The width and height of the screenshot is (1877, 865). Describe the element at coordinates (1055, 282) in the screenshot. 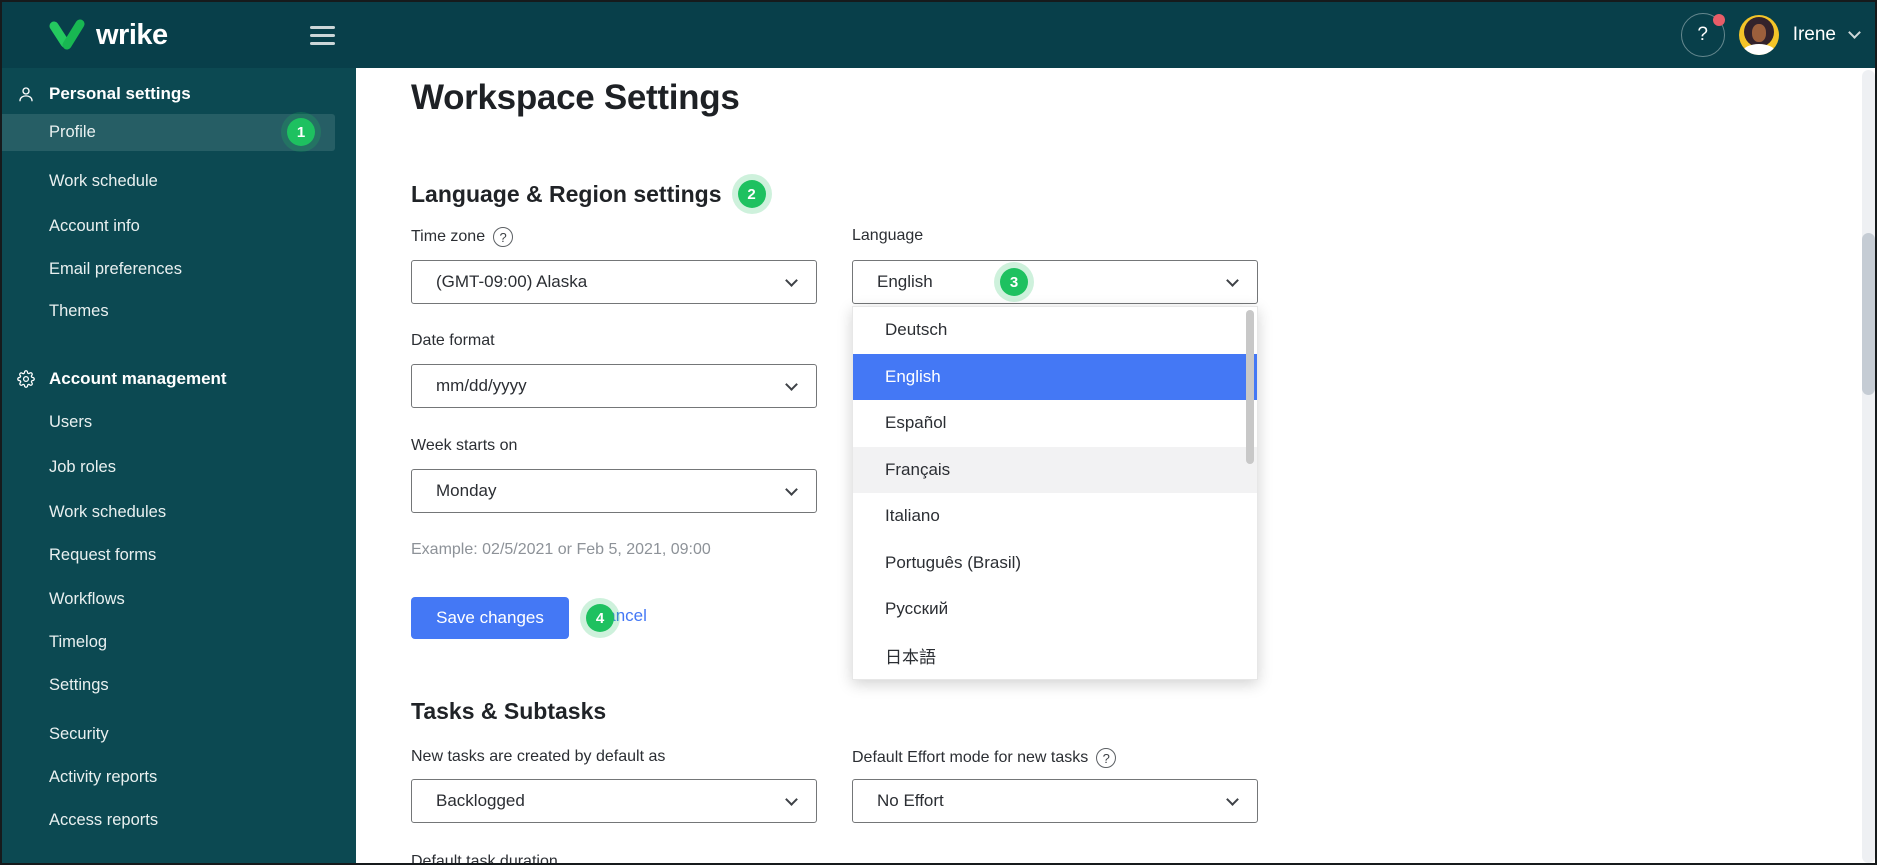

I see `language-select: English 3` at that location.